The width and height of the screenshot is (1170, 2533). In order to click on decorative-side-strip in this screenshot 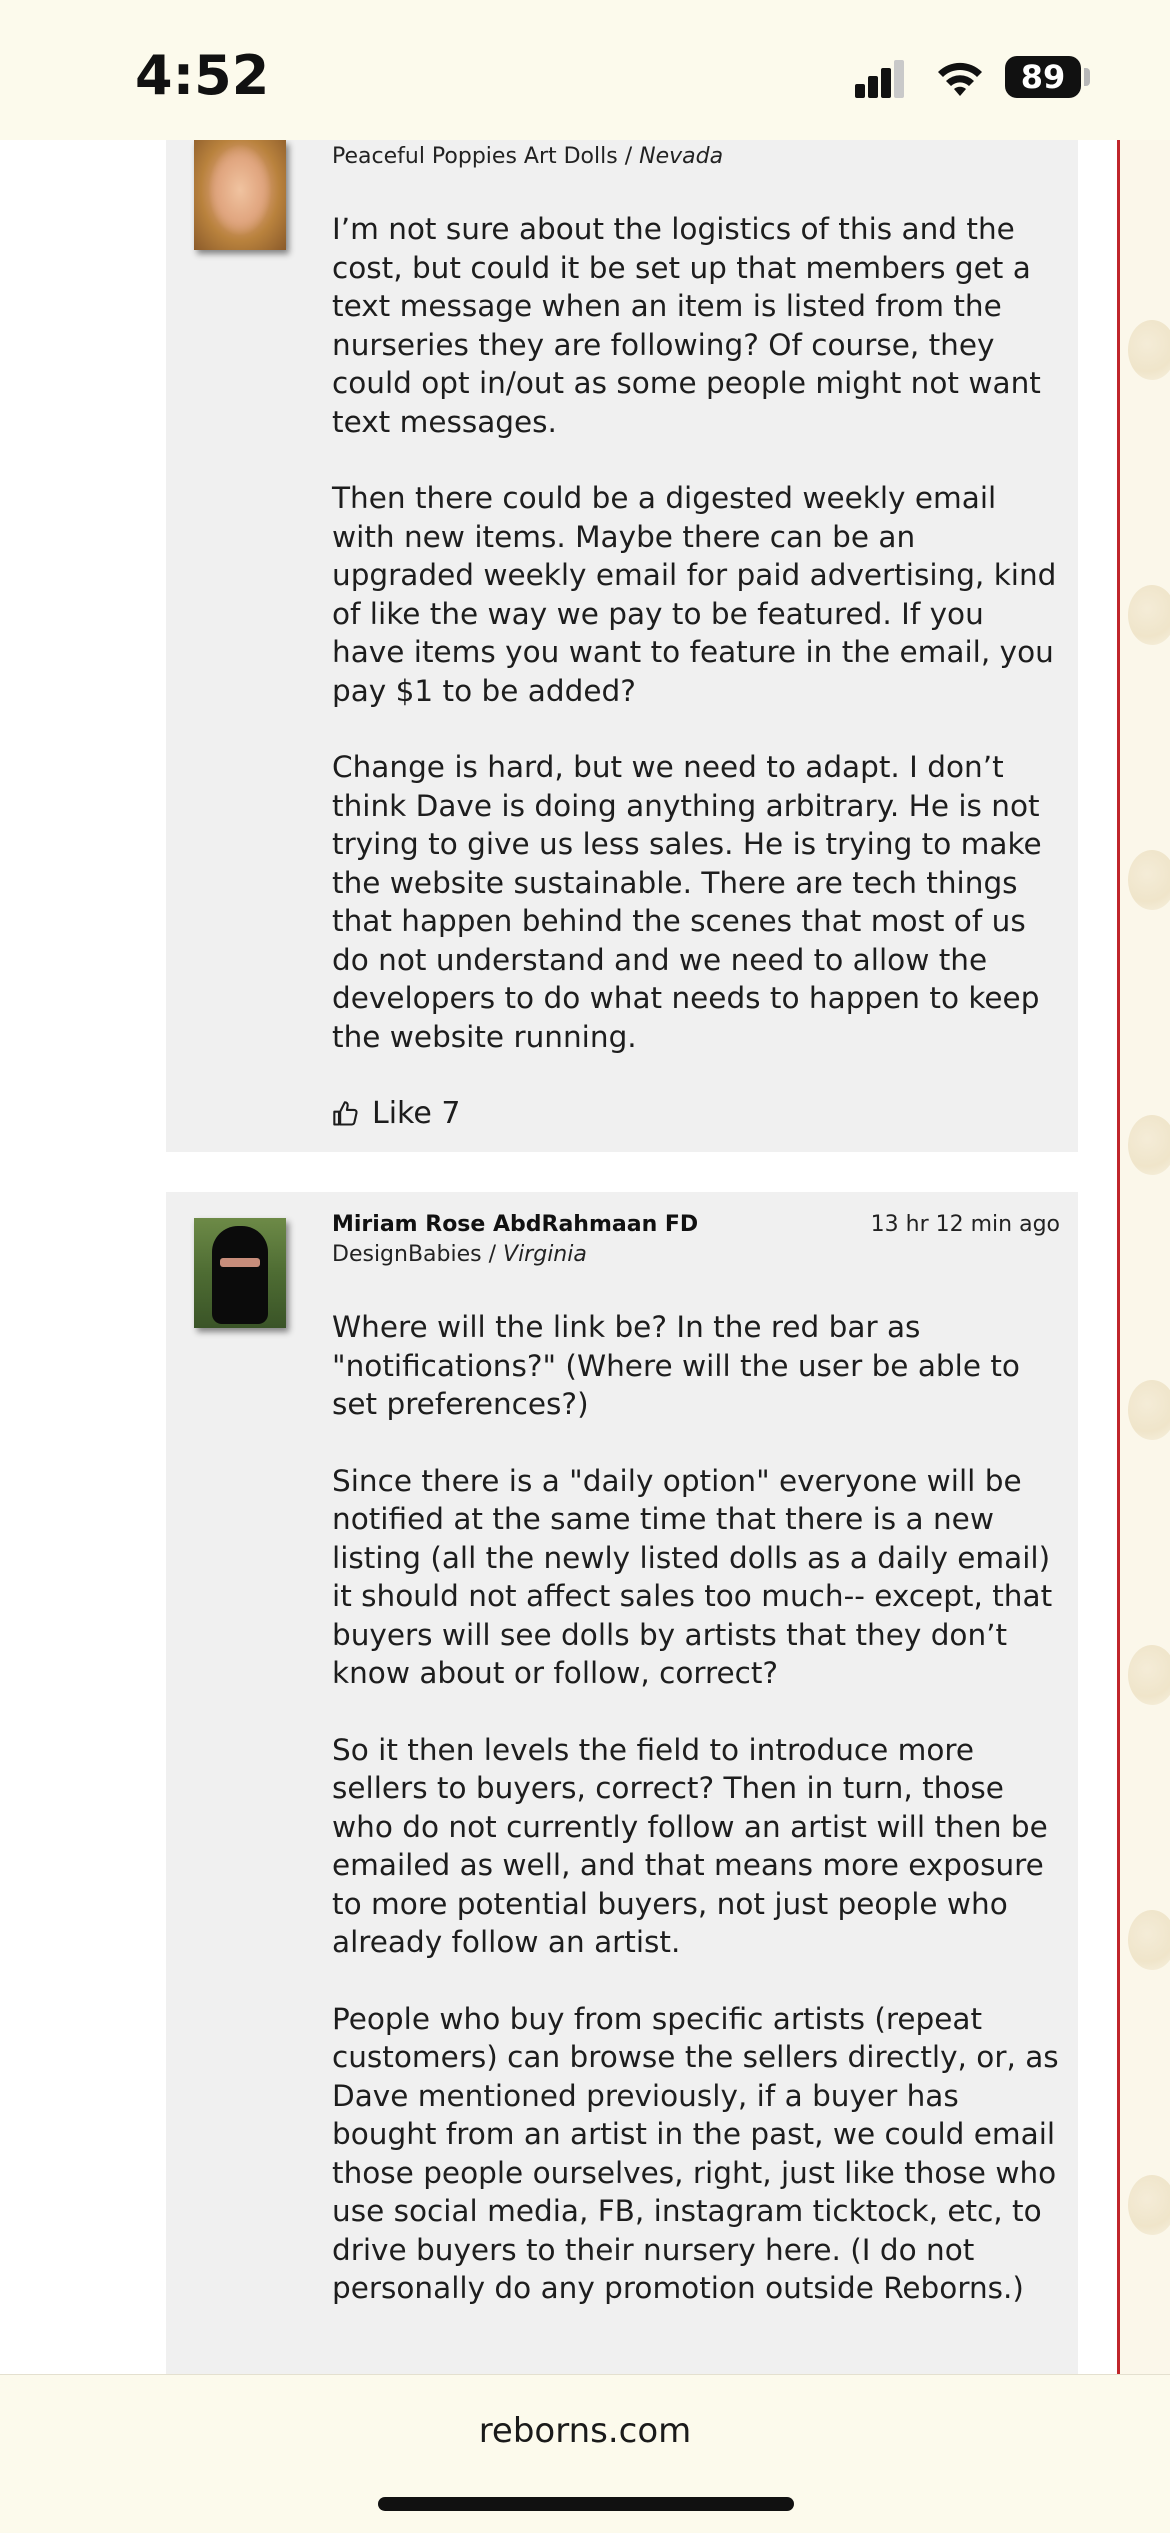, I will do `click(1145, 1257)`.